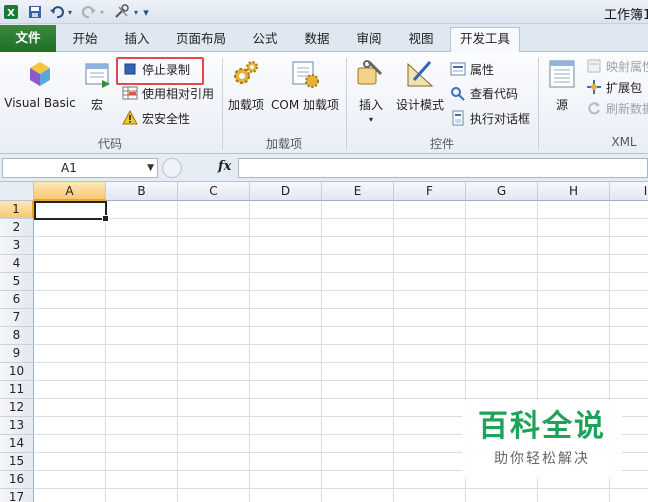 This screenshot has width=648, height=502. Describe the element at coordinates (28, 38) in the screenshot. I see `tab-file: 文件` at that location.